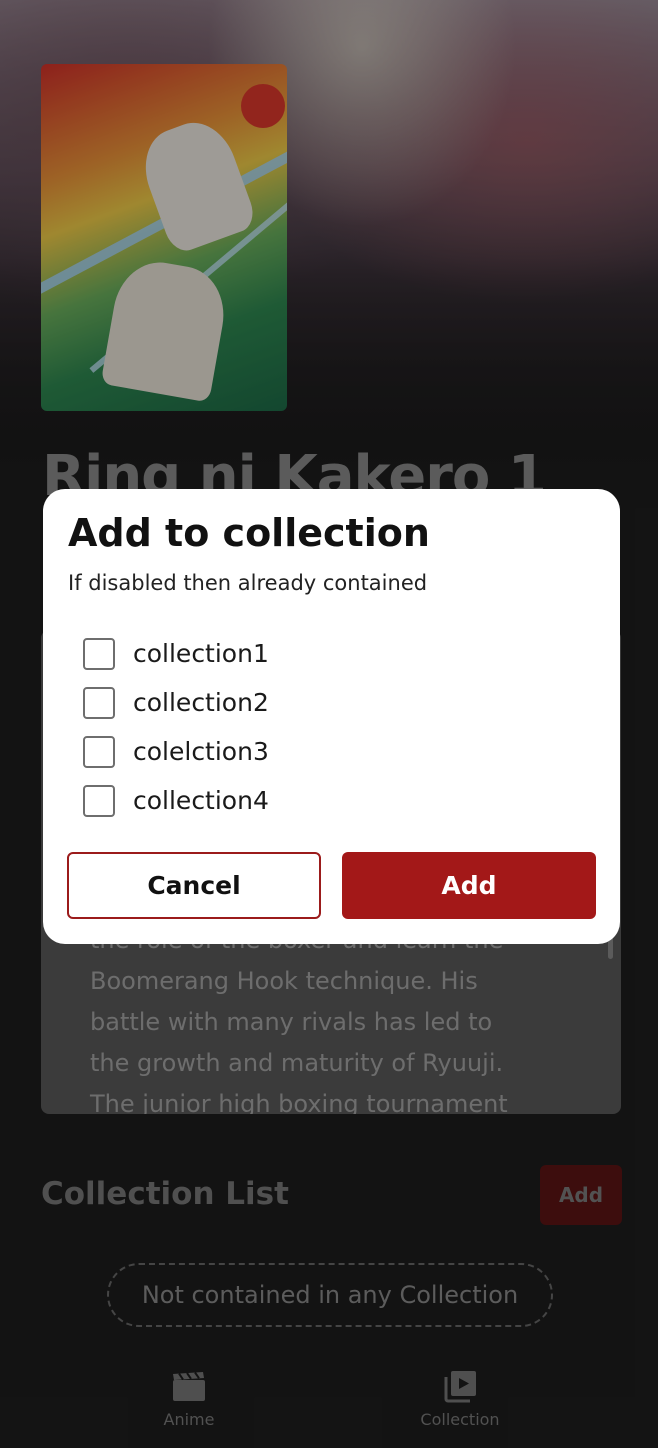 This screenshot has width=658, height=1448. Describe the element at coordinates (194, 885) in the screenshot. I see `cancel-button: Cancel` at that location.